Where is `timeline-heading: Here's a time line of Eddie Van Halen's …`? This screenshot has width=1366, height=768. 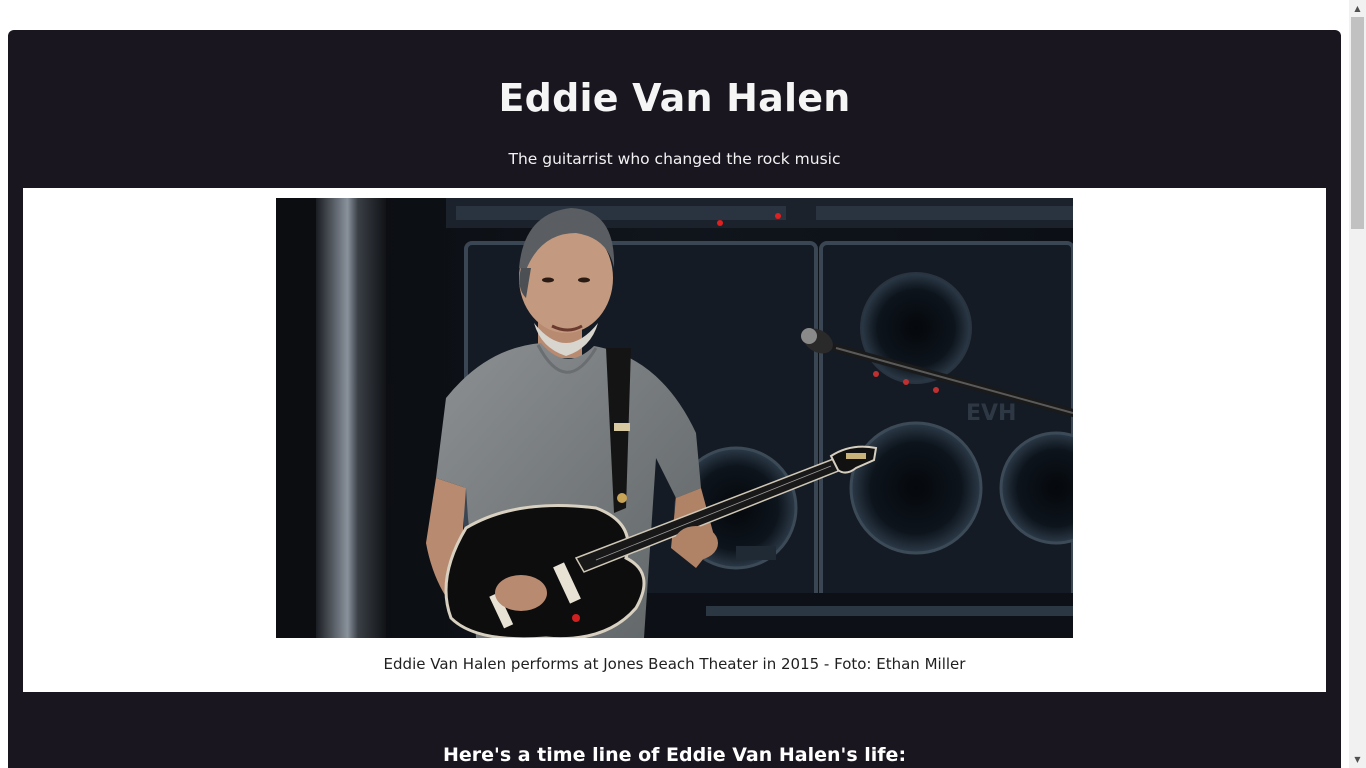 timeline-heading: Here's a time line of Eddie Van Halen's … is located at coordinates (674, 755).